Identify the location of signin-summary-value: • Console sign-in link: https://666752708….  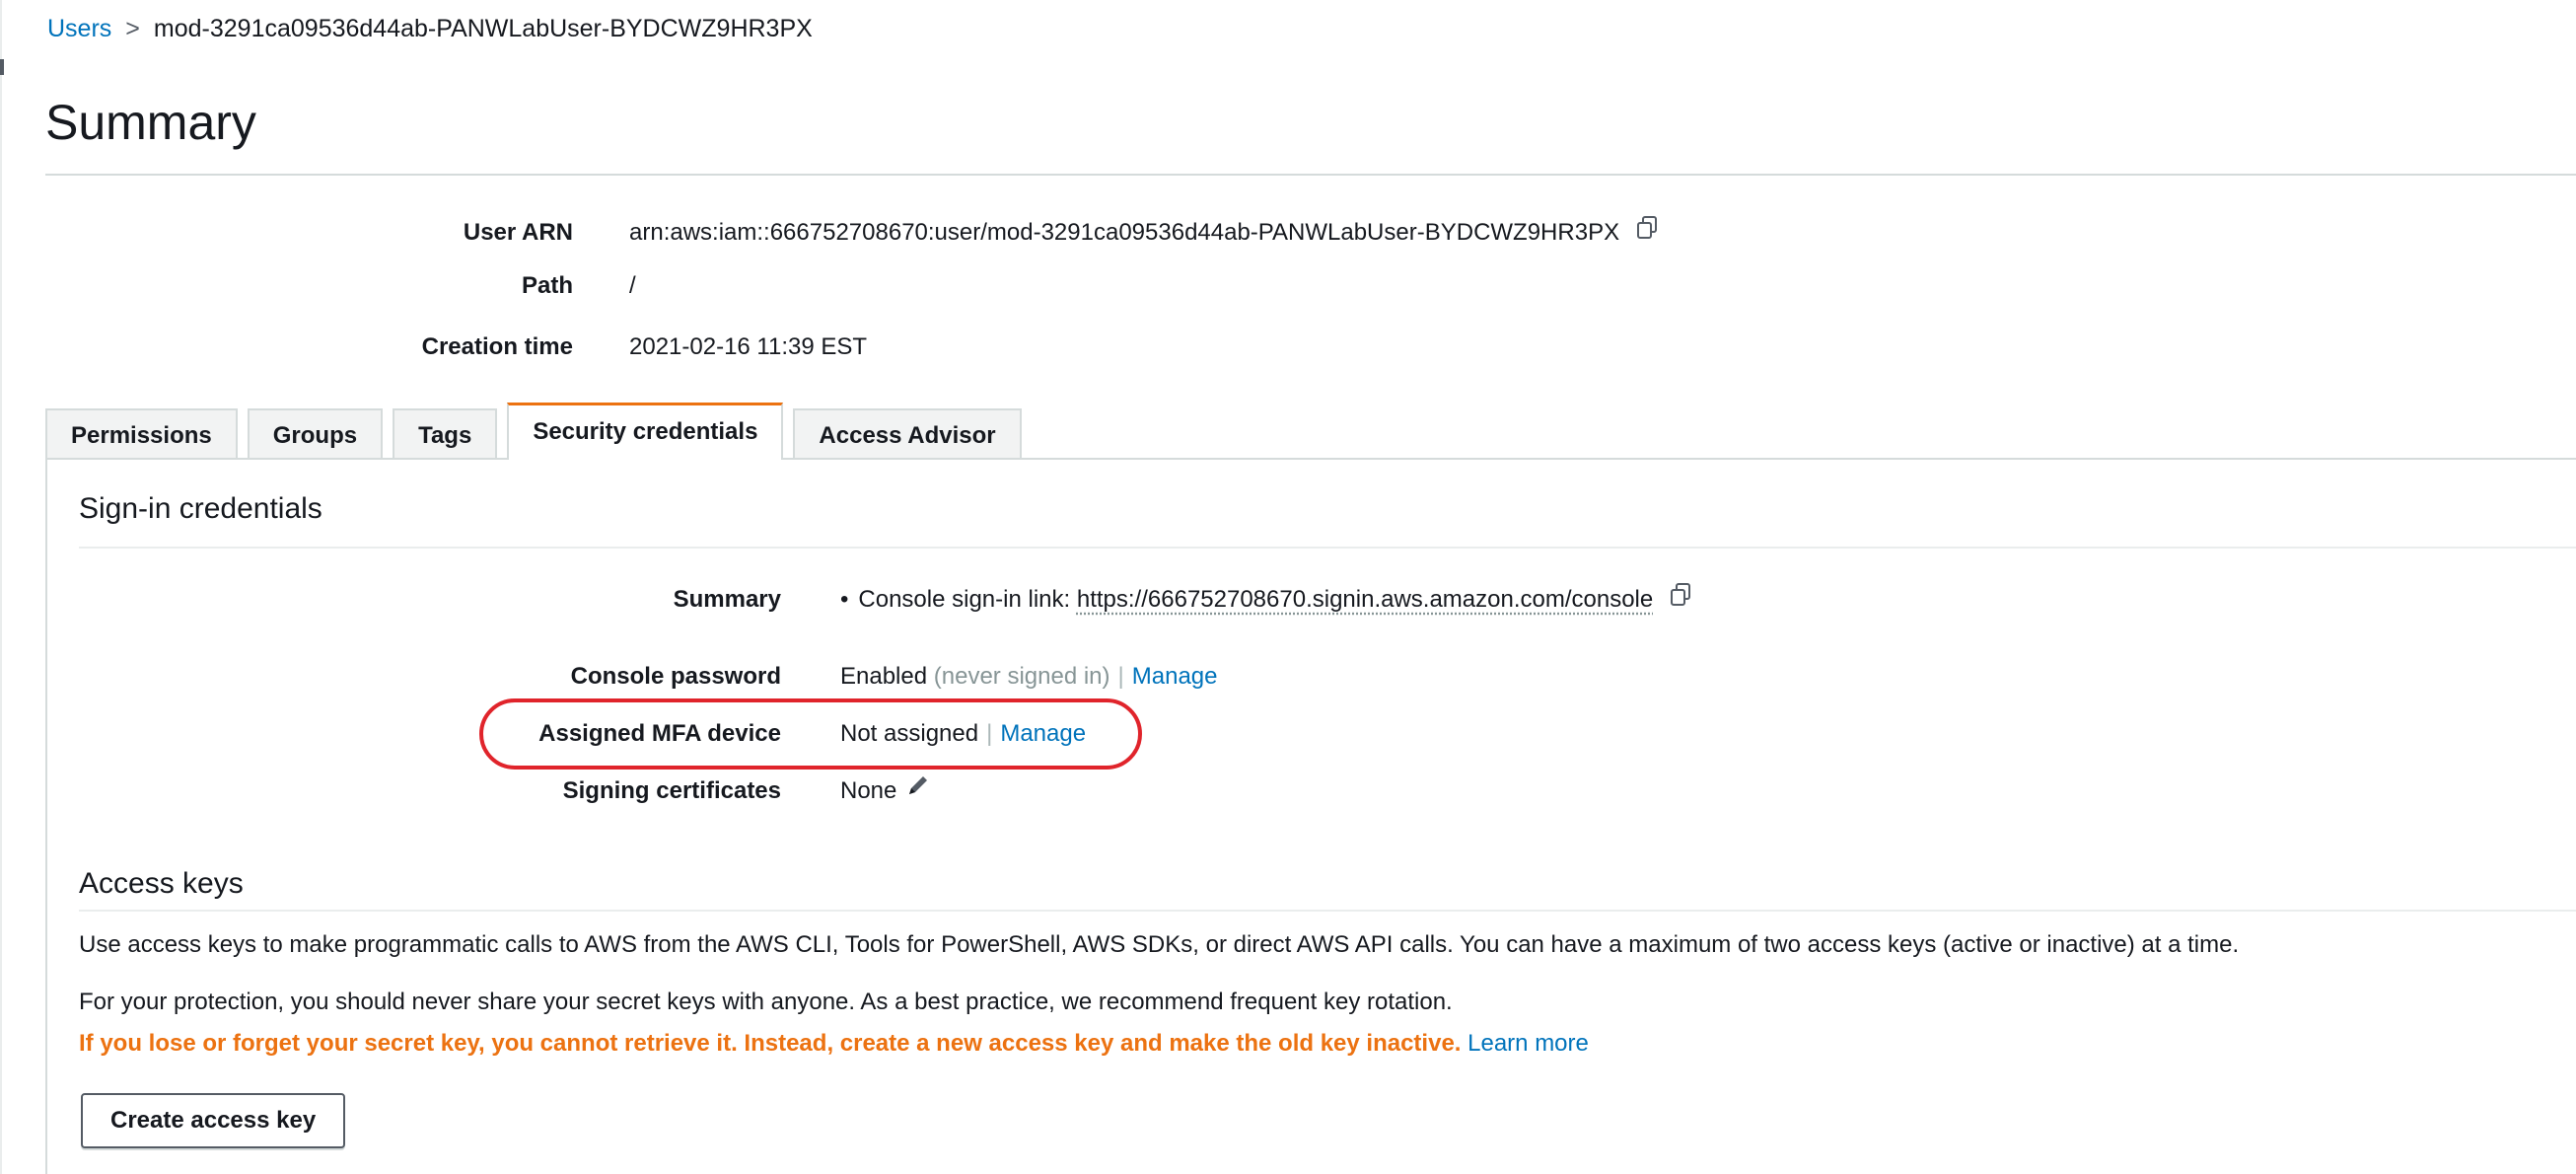
(1266, 600).